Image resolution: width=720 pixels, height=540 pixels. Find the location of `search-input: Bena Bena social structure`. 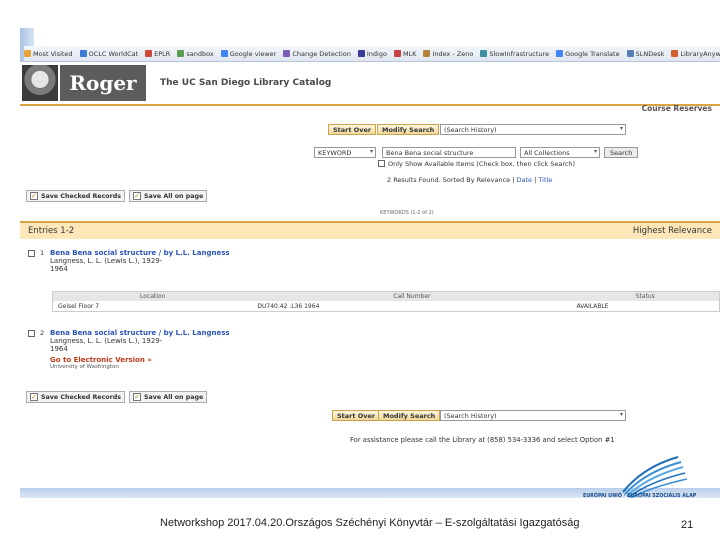

search-input: Bena Bena social structure is located at coordinates (449, 152).